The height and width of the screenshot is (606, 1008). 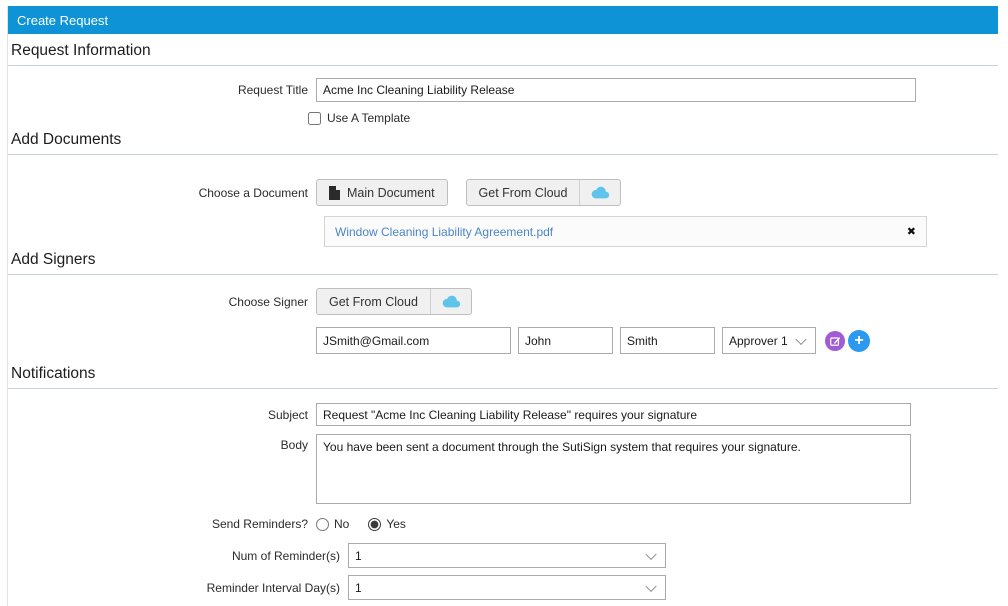 I want to click on reminder-interval-select: 1, so click(x=507, y=587).